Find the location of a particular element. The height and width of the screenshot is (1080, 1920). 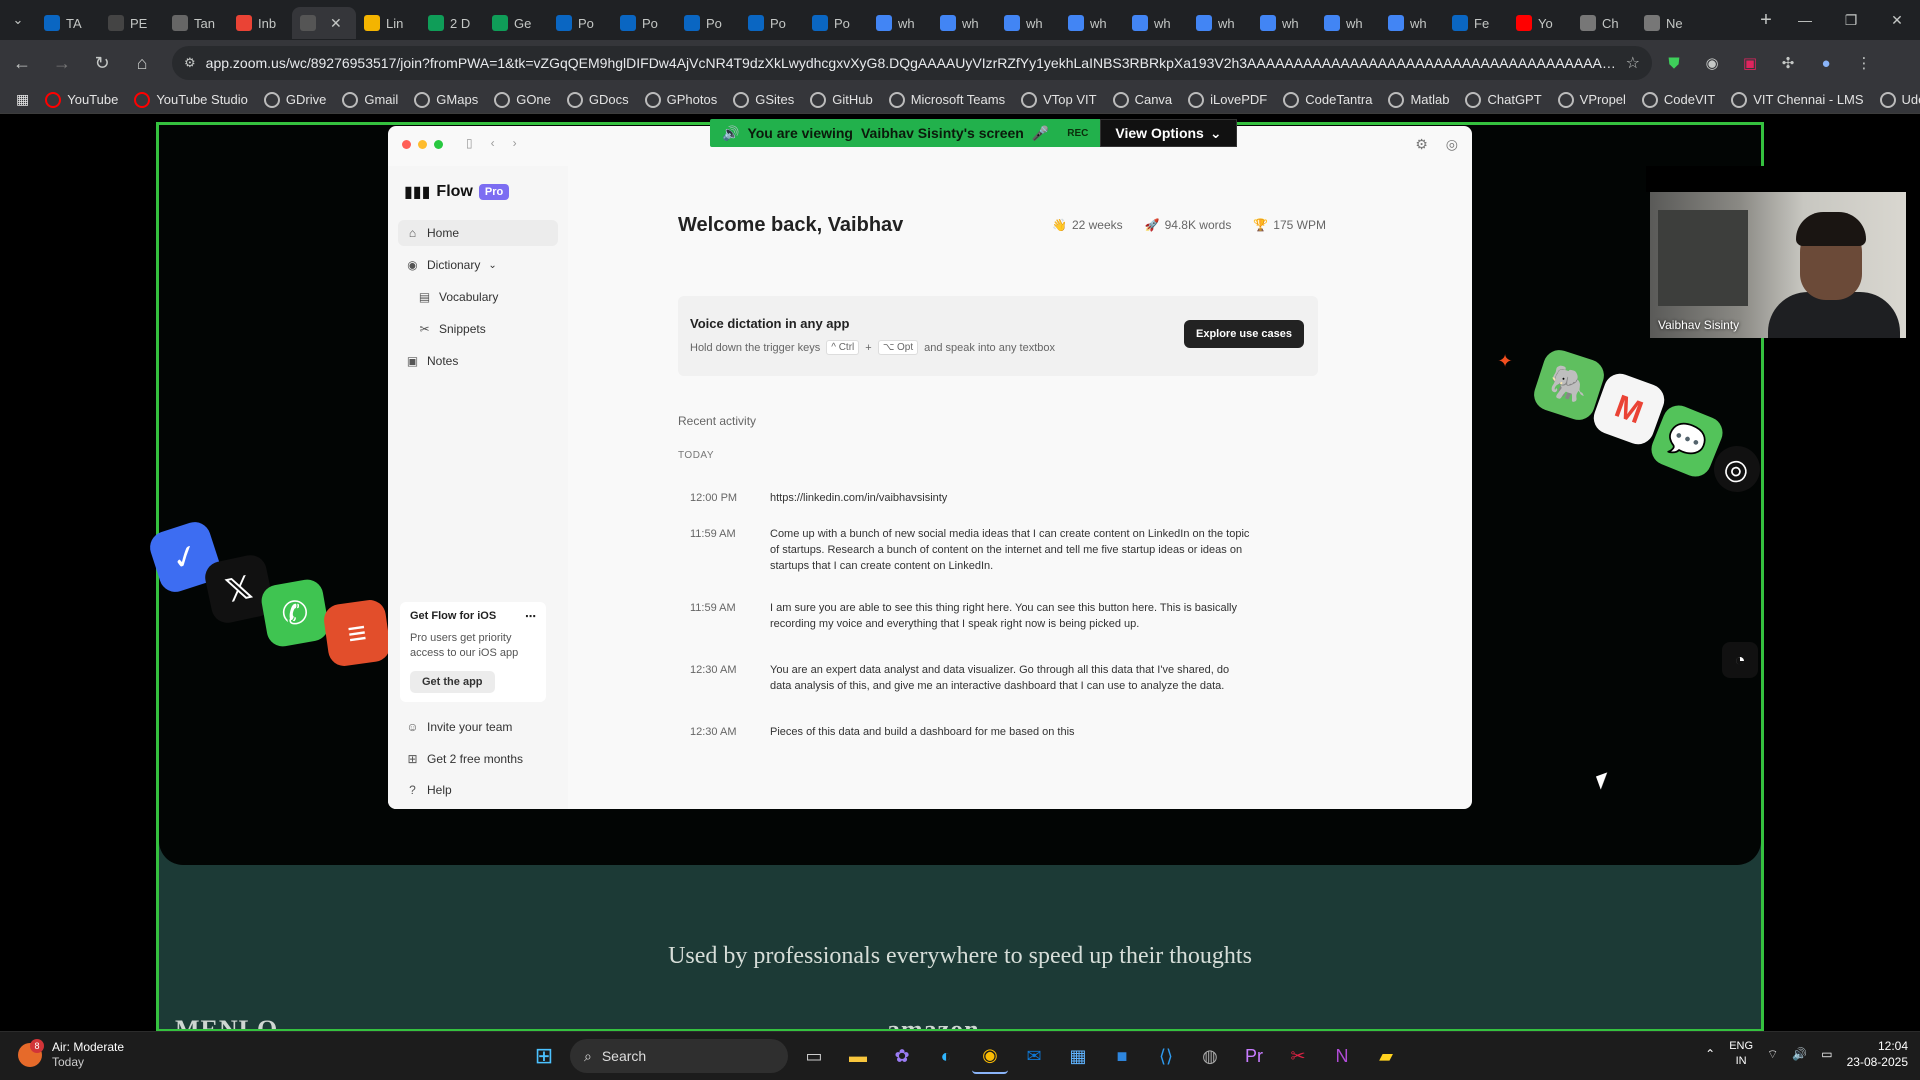

nav-home: ⌂ Home is located at coordinates (478, 233).